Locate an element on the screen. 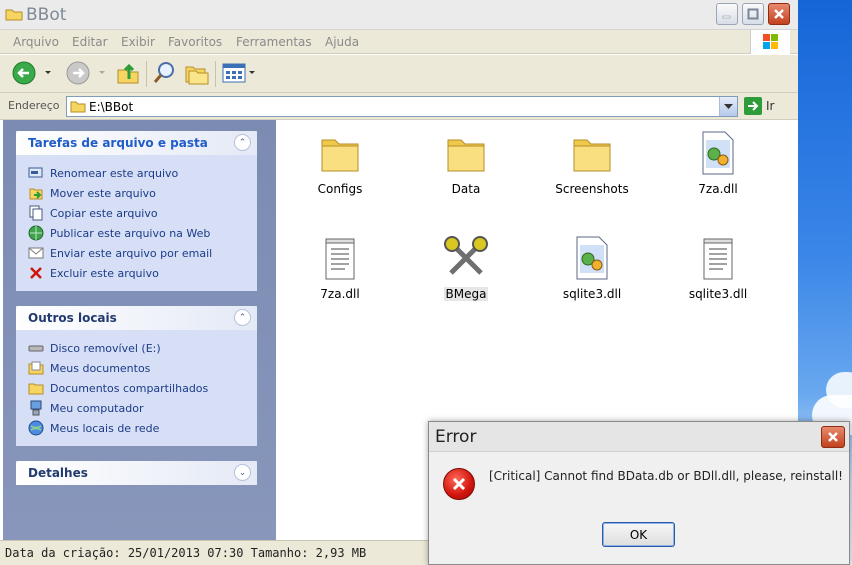 This screenshot has height=565, width=852. task-label: Renomear este arquivo is located at coordinates (114, 173).